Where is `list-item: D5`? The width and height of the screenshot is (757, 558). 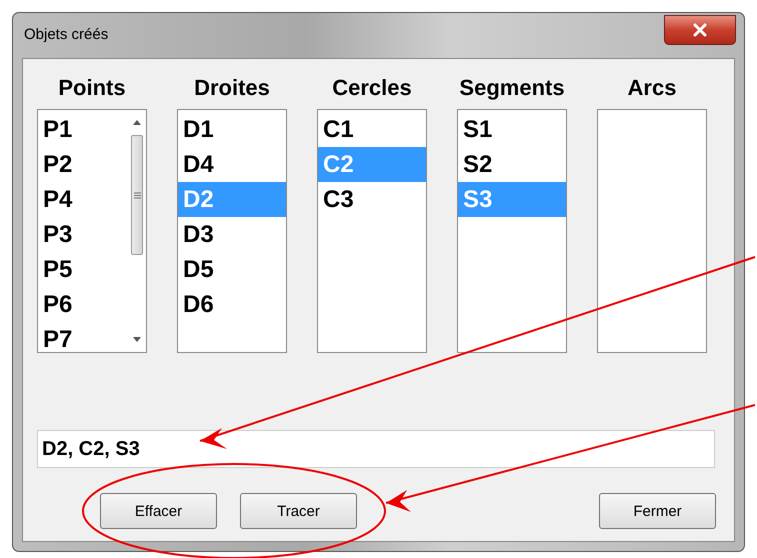
list-item: D5 is located at coordinates (232, 269).